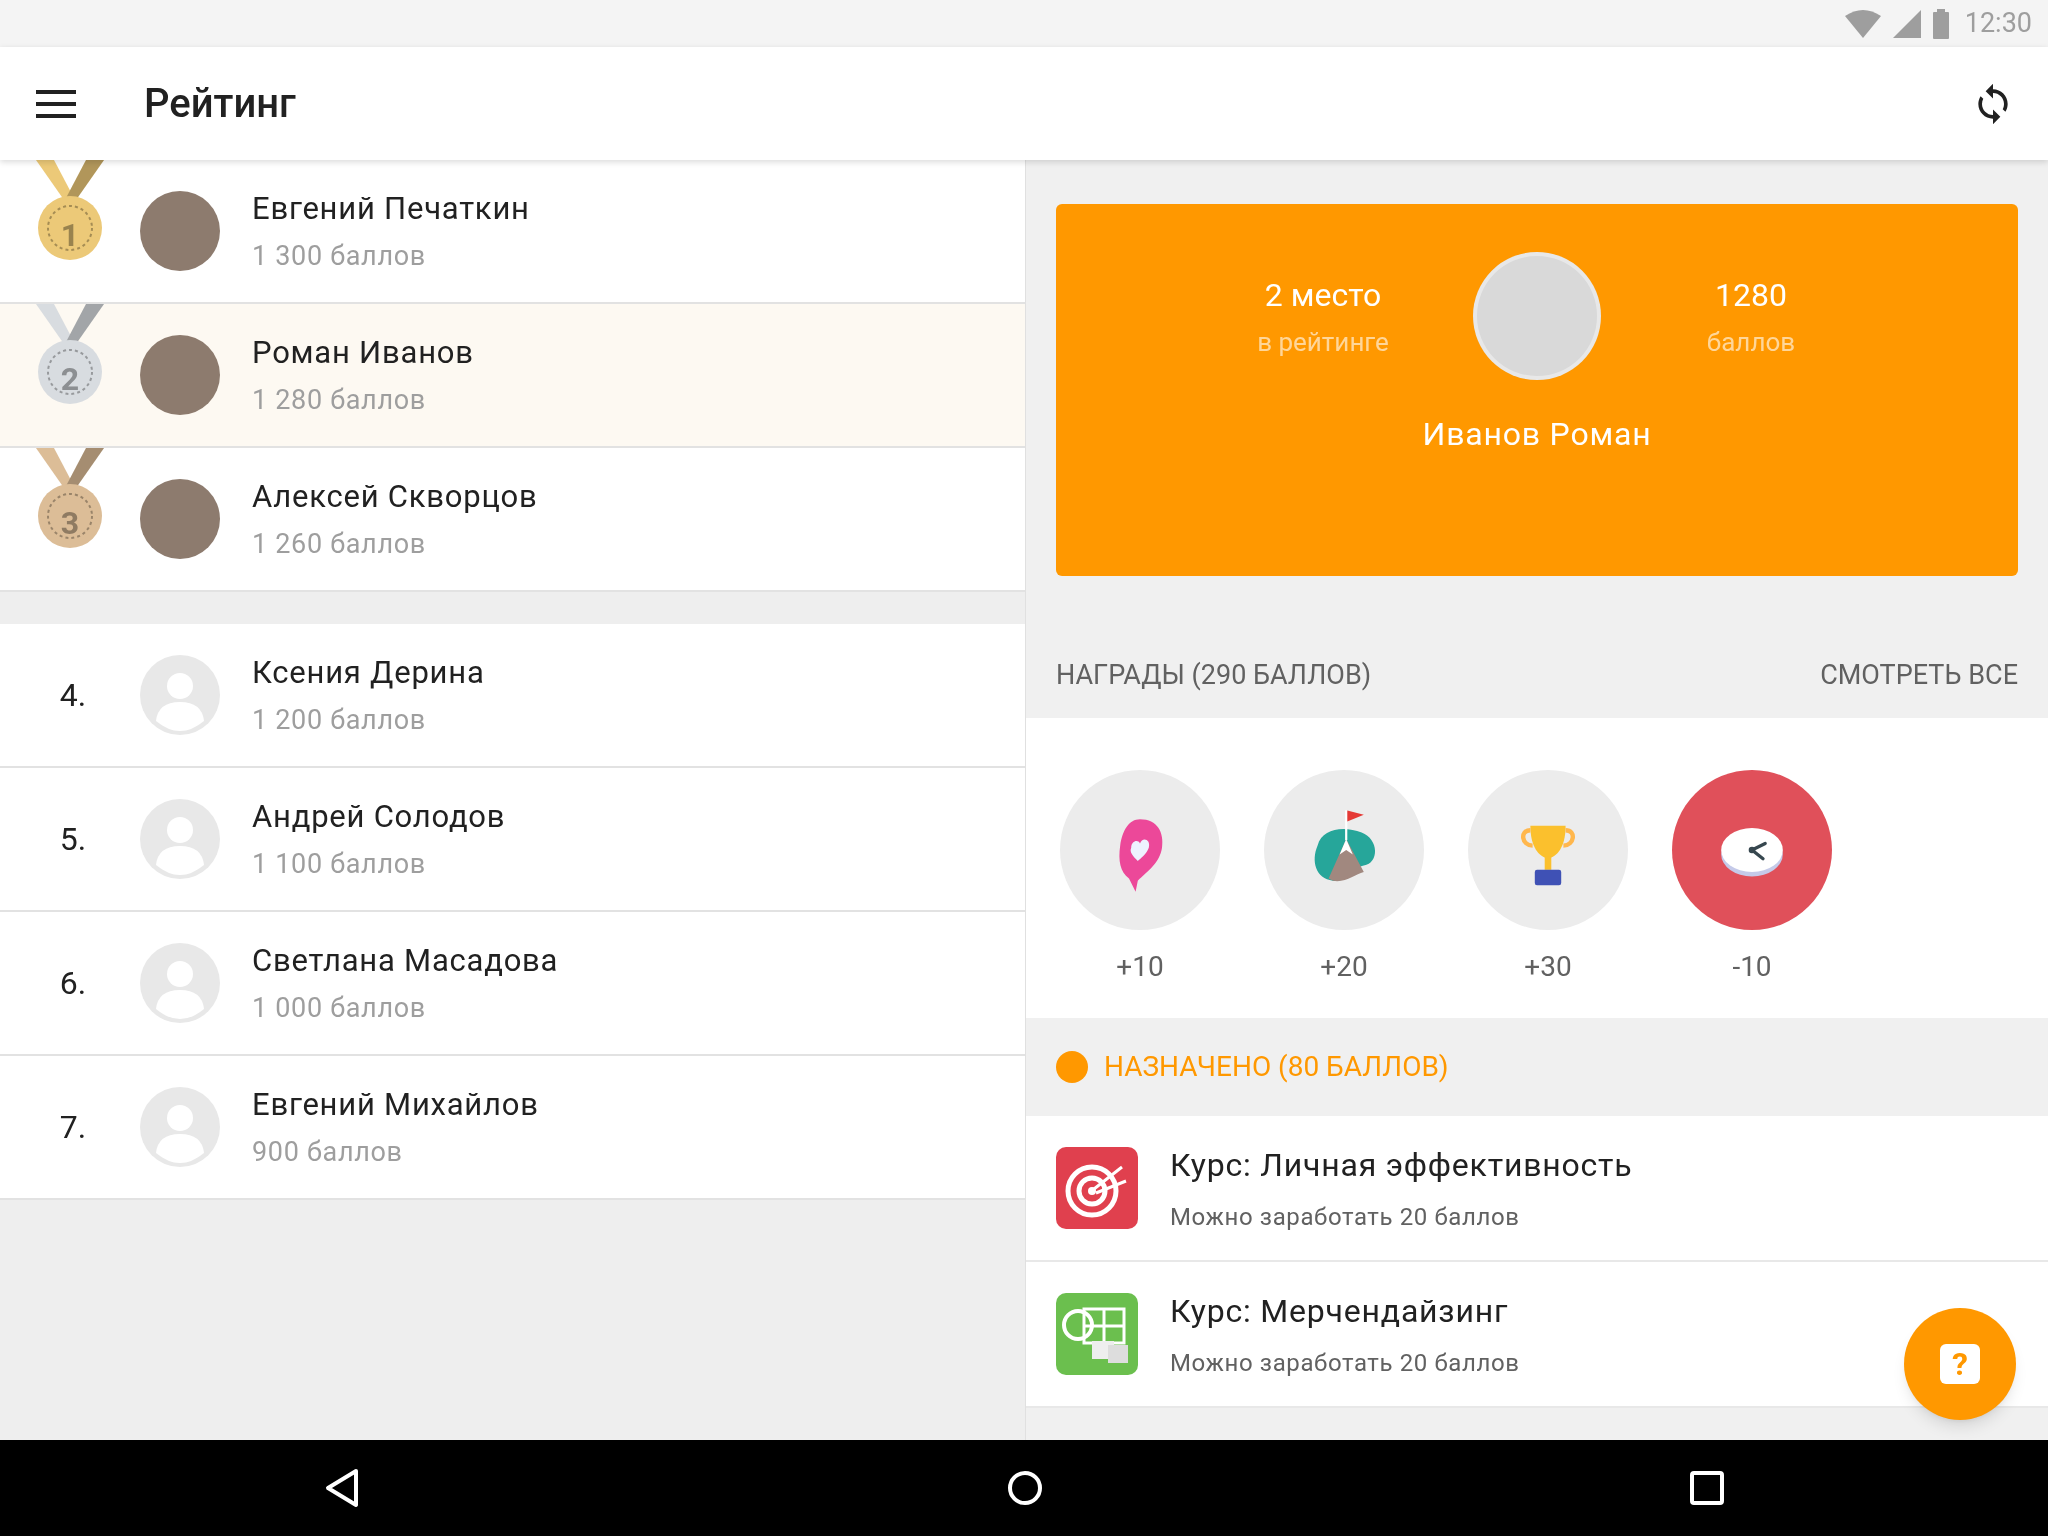 The image size is (2048, 1536). Describe the element at coordinates (339, 1008) in the screenshot. I see `points-text: 1 000 баллов` at that location.